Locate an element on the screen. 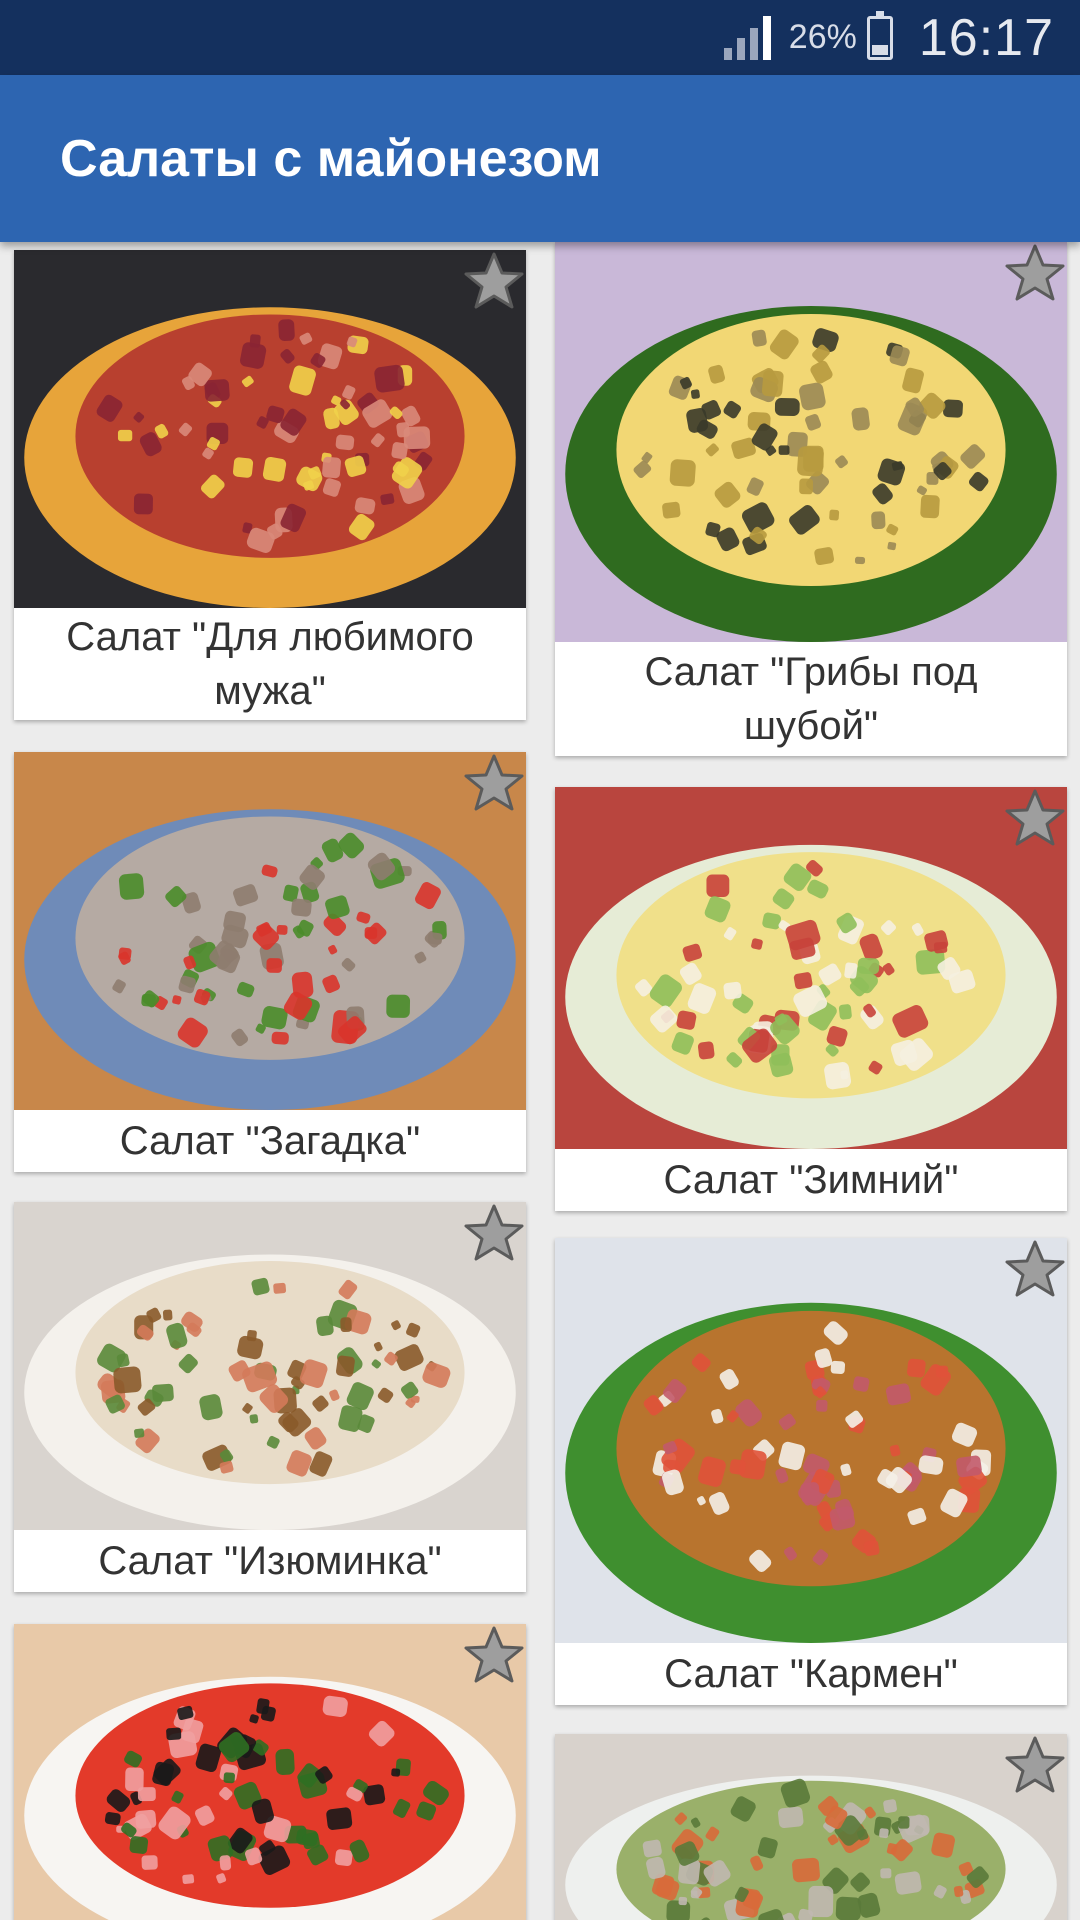 The image size is (1080, 1920). battery-percent: 26% is located at coordinates (822, 37).